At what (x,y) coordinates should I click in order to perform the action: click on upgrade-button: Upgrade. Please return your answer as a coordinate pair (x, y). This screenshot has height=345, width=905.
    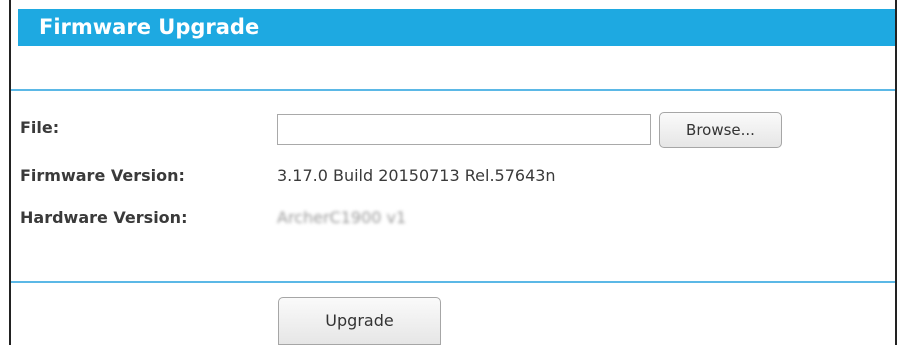
    Looking at the image, I should click on (359, 321).